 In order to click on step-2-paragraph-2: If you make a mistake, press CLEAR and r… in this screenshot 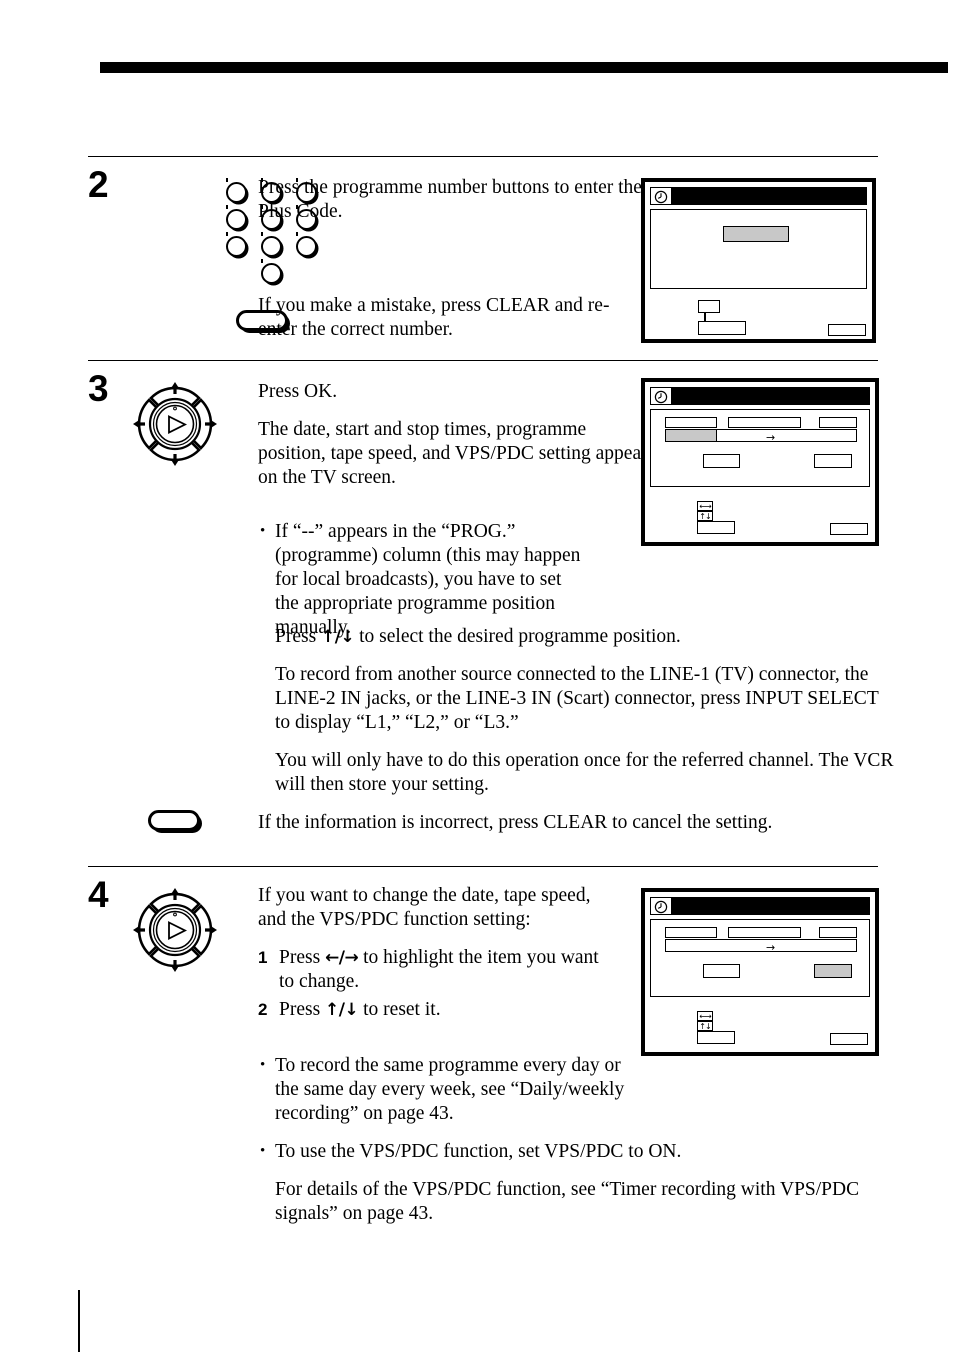, I will do `click(434, 317)`.